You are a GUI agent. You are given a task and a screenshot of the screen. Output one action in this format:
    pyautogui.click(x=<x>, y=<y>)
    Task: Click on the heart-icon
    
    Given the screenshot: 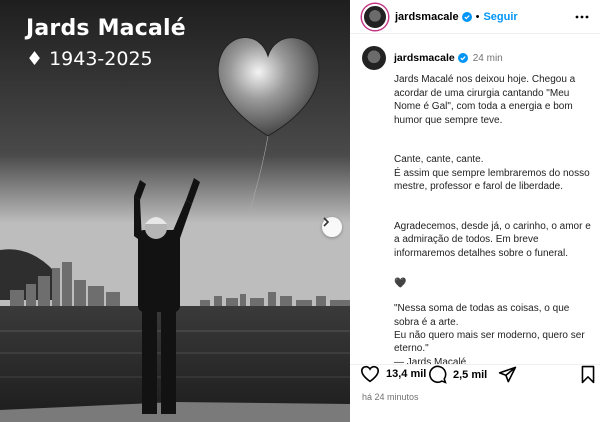 What is the action you would take?
    pyautogui.click(x=370, y=374)
    